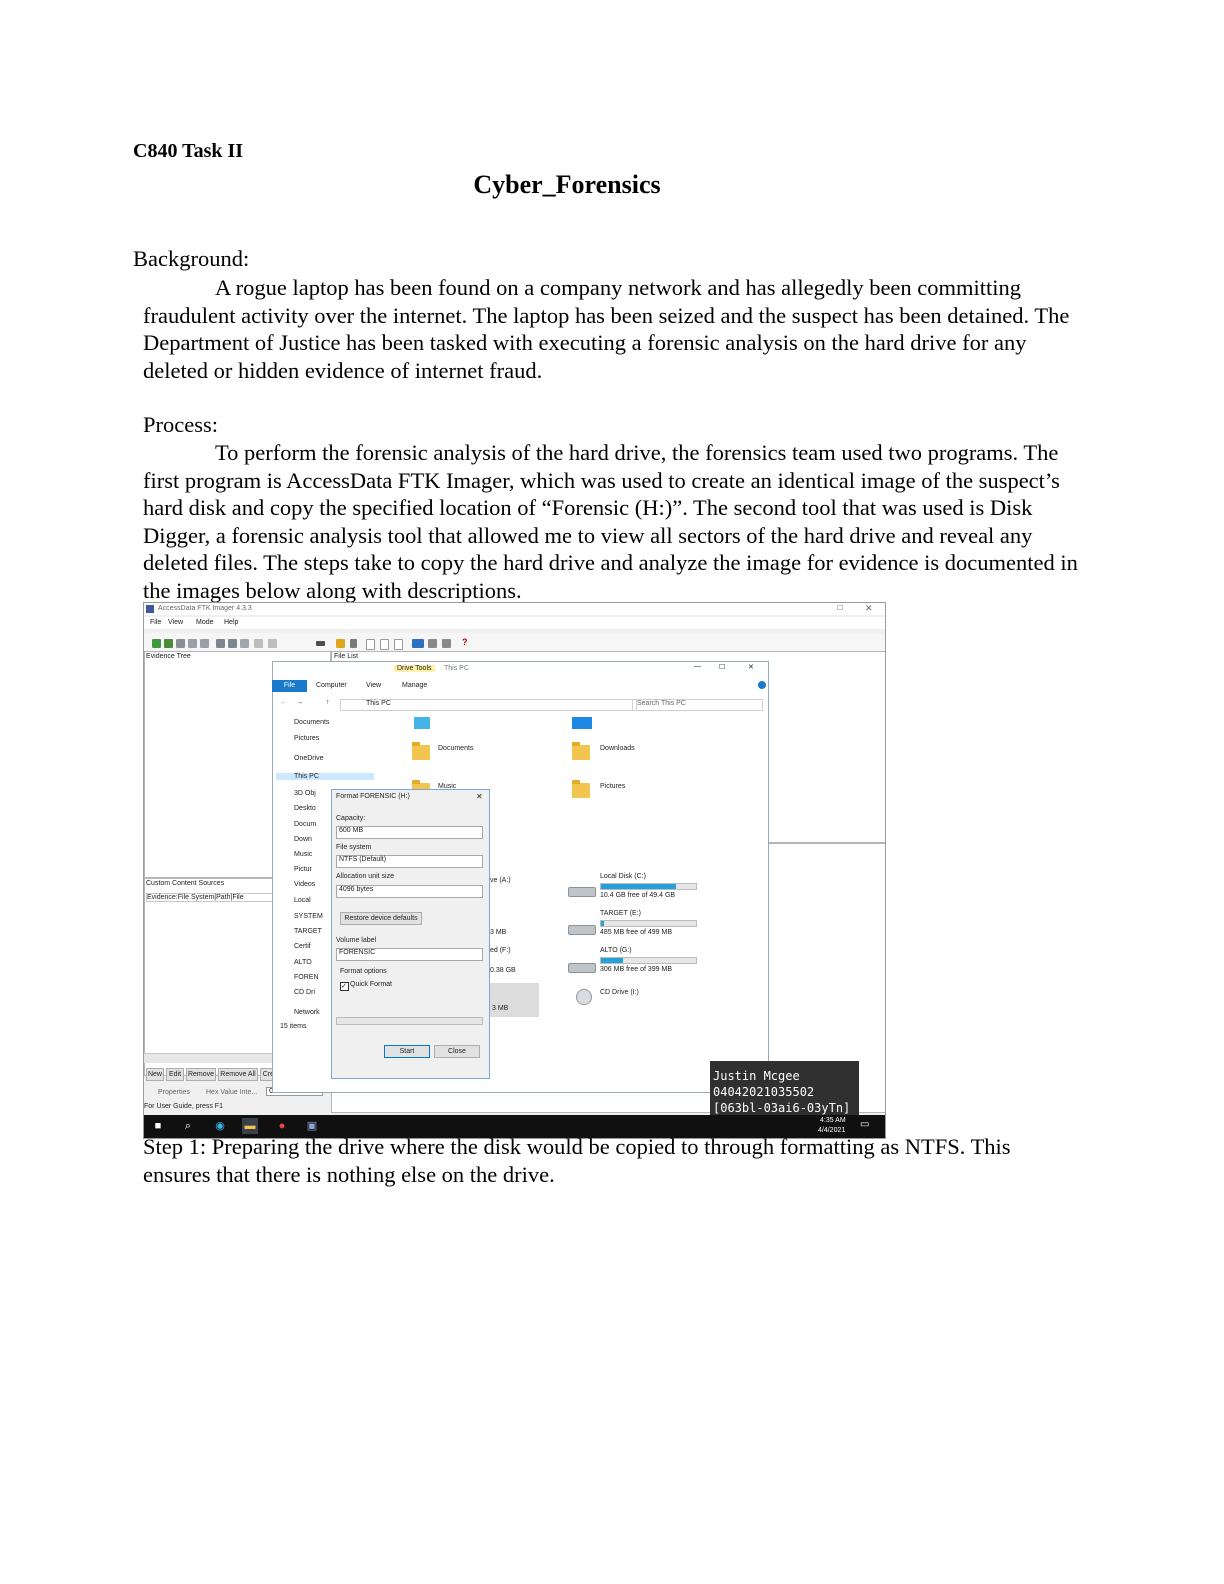 This screenshot has width=1224, height=1584. Describe the element at coordinates (289, 686) in the screenshot. I see `ribbon-file-tab: File` at that location.